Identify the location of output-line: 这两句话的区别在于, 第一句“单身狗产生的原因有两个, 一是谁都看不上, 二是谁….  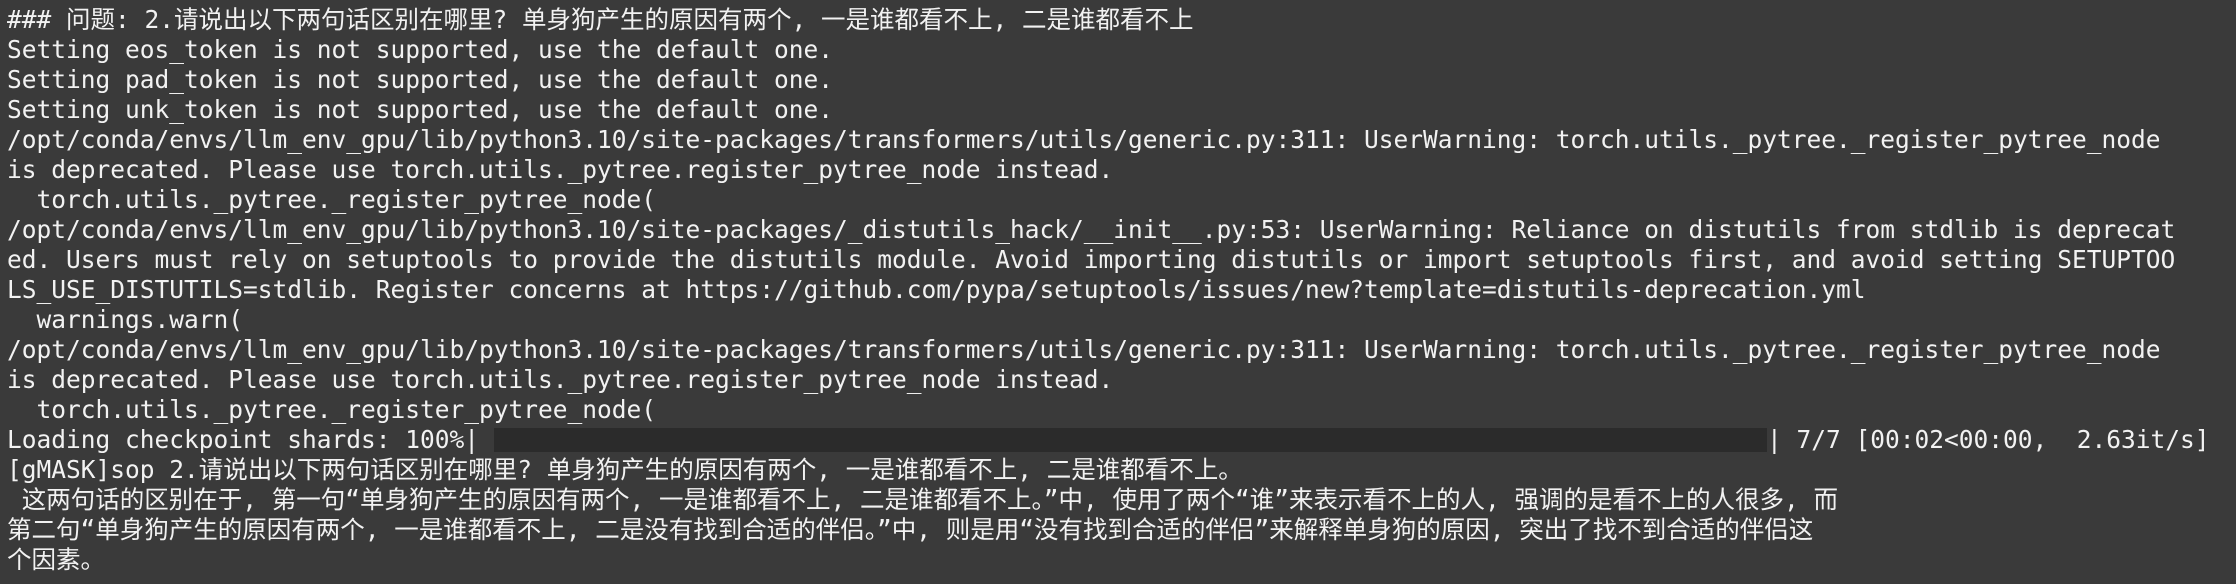
(922, 499).